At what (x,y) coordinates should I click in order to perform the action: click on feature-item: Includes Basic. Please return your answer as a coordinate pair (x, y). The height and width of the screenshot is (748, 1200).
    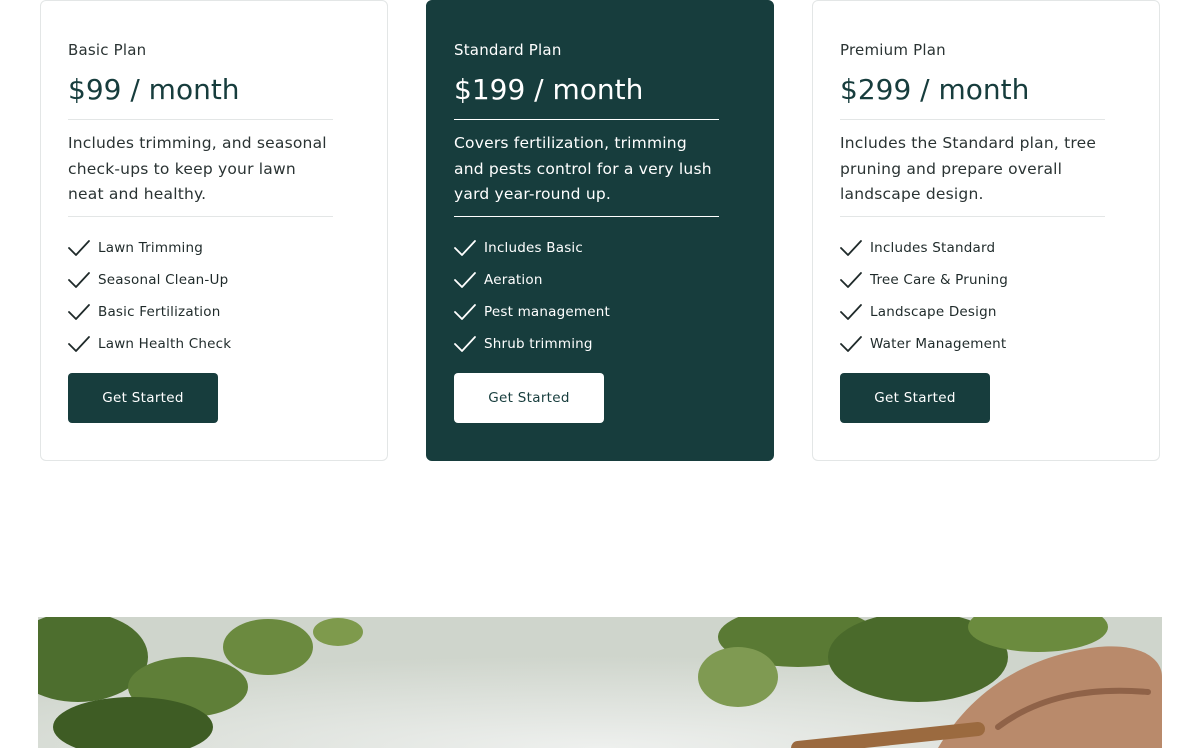
    Looking at the image, I should click on (518, 248).